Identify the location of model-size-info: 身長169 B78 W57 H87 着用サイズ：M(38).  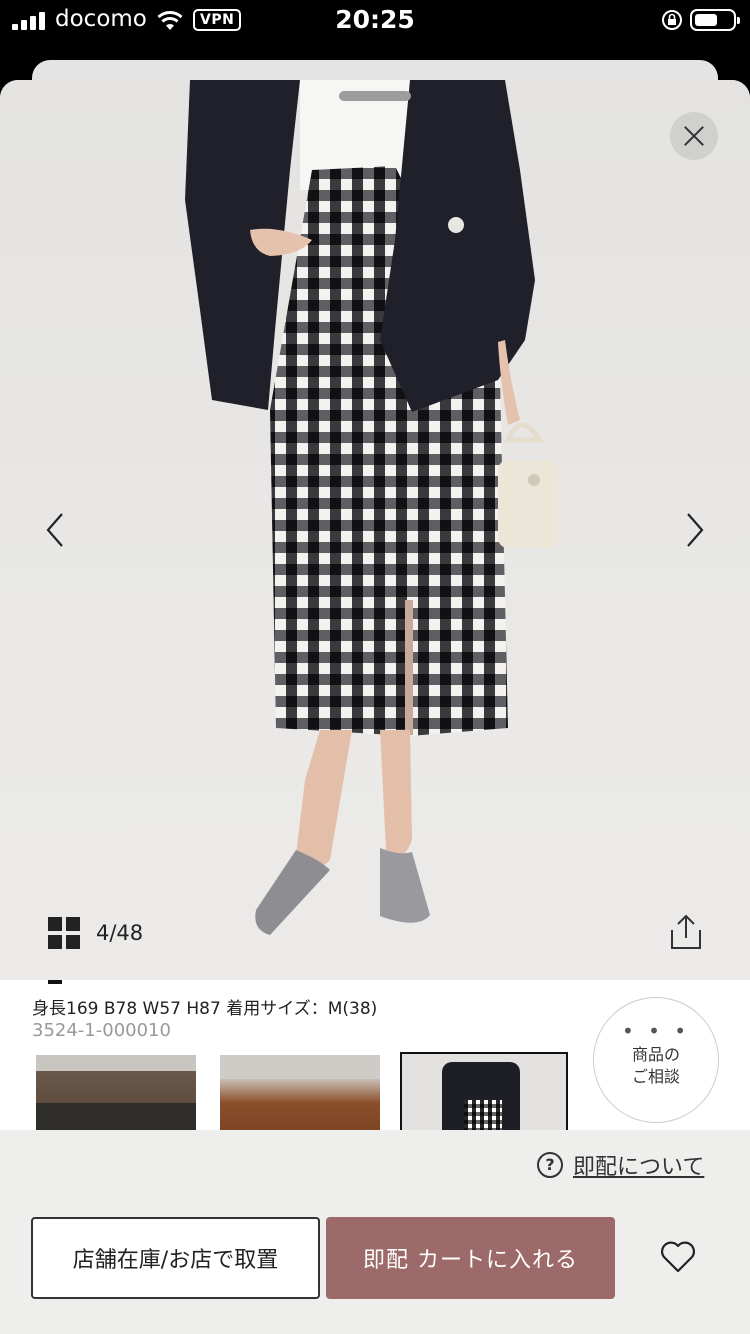
(205, 1009).